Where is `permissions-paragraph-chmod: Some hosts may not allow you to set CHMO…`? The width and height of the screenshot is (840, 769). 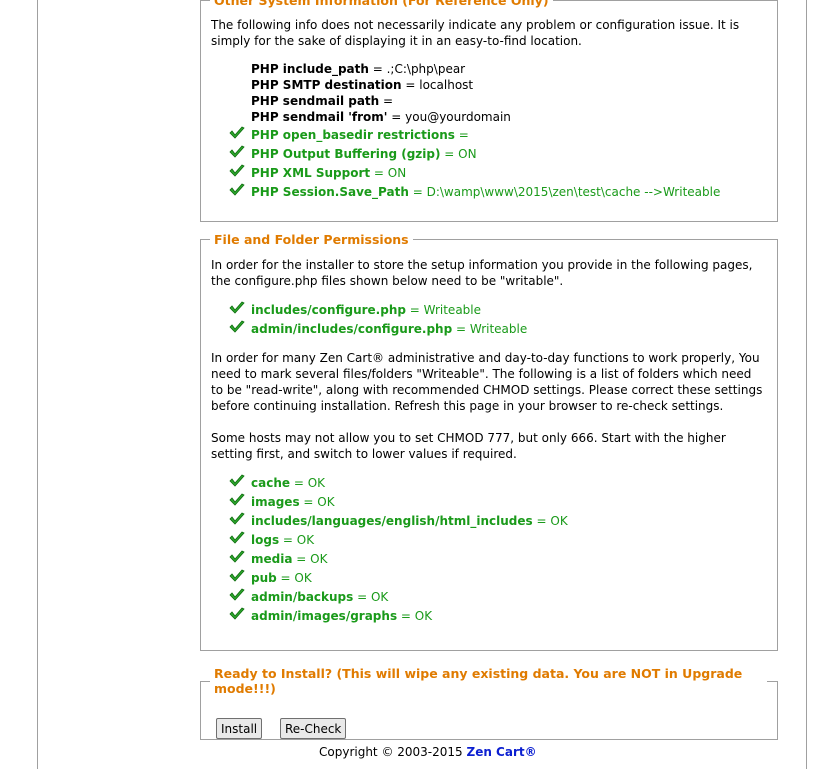 permissions-paragraph-chmod: Some hosts may not allow you to set CHMO… is located at coordinates (468, 446).